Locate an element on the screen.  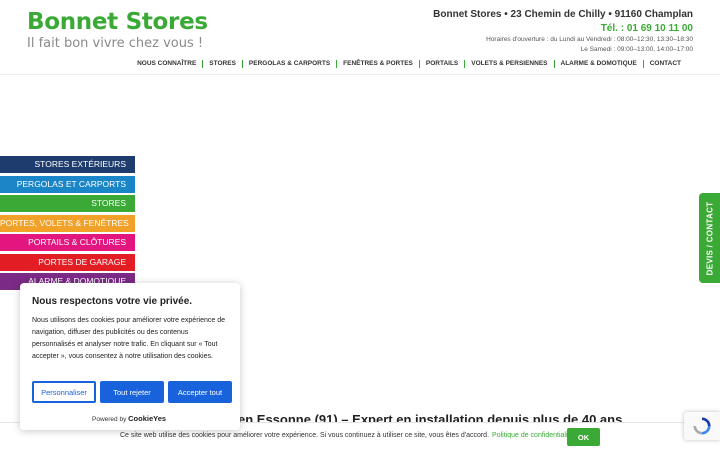
logo-tagline: Il fait bon vivre chez vous ! is located at coordinates (115, 43).